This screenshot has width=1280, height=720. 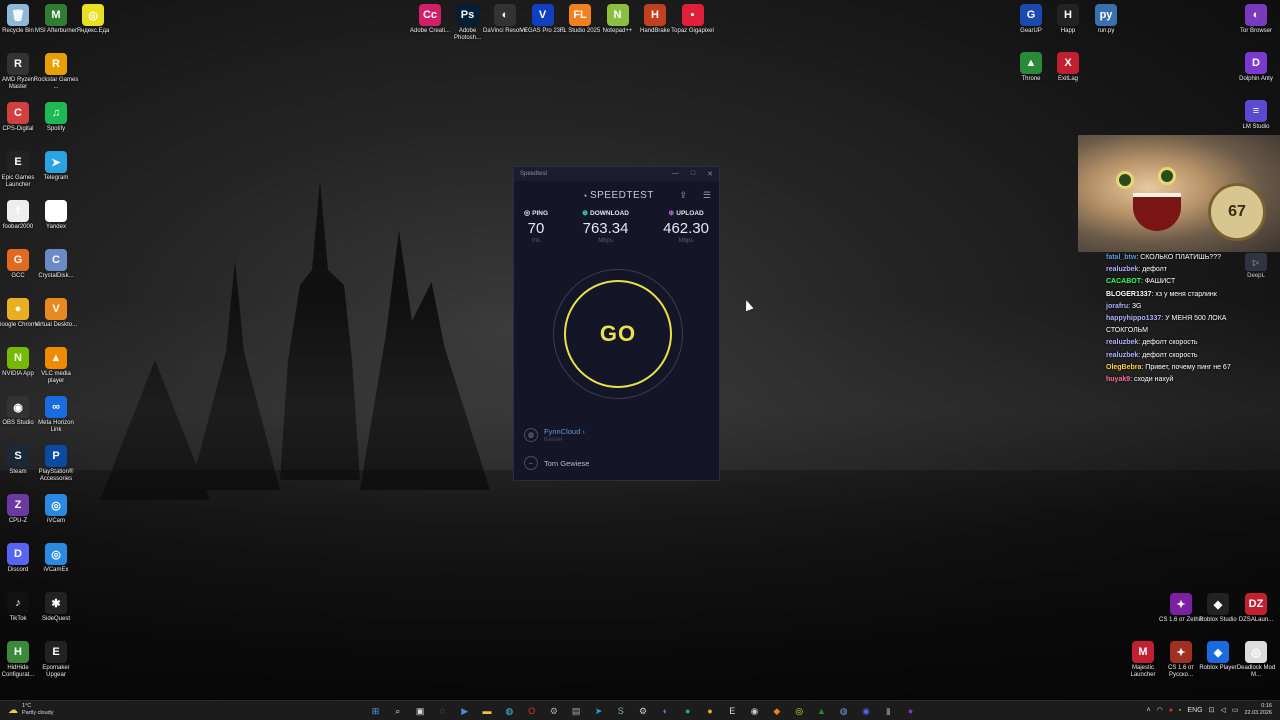 What do you see at coordinates (799, 711) in the screenshot?
I see `yandex-task-icon: ◎` at bounding box center [799, 711].